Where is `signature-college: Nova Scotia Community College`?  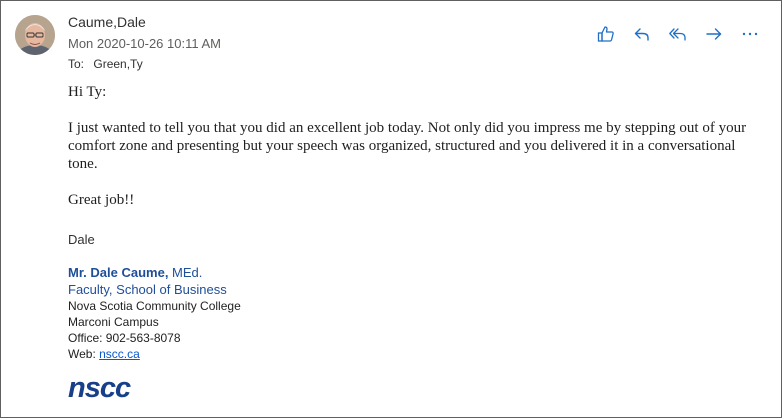
signature-college: Nova Scotia Community College is located at coordinates (154, 306).